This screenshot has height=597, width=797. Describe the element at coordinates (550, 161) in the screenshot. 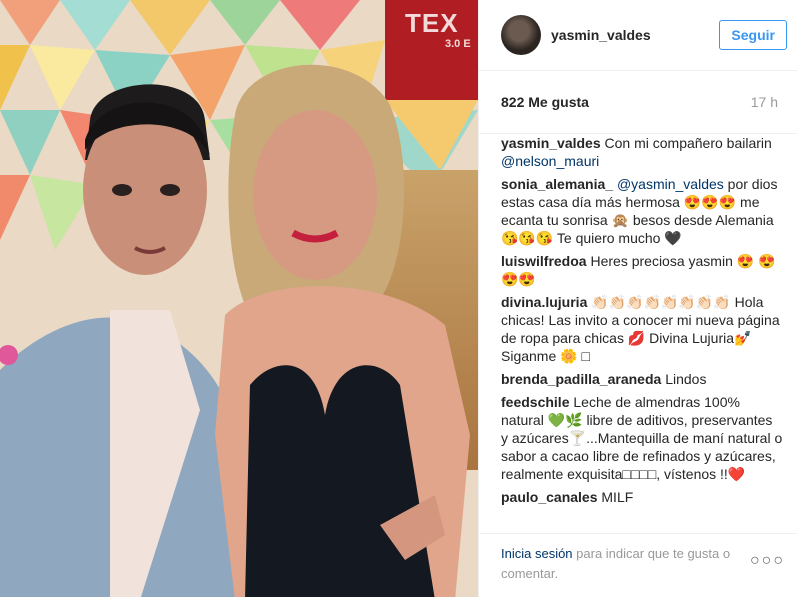

I see `comment-mention: @nelson_mauri` at that location.